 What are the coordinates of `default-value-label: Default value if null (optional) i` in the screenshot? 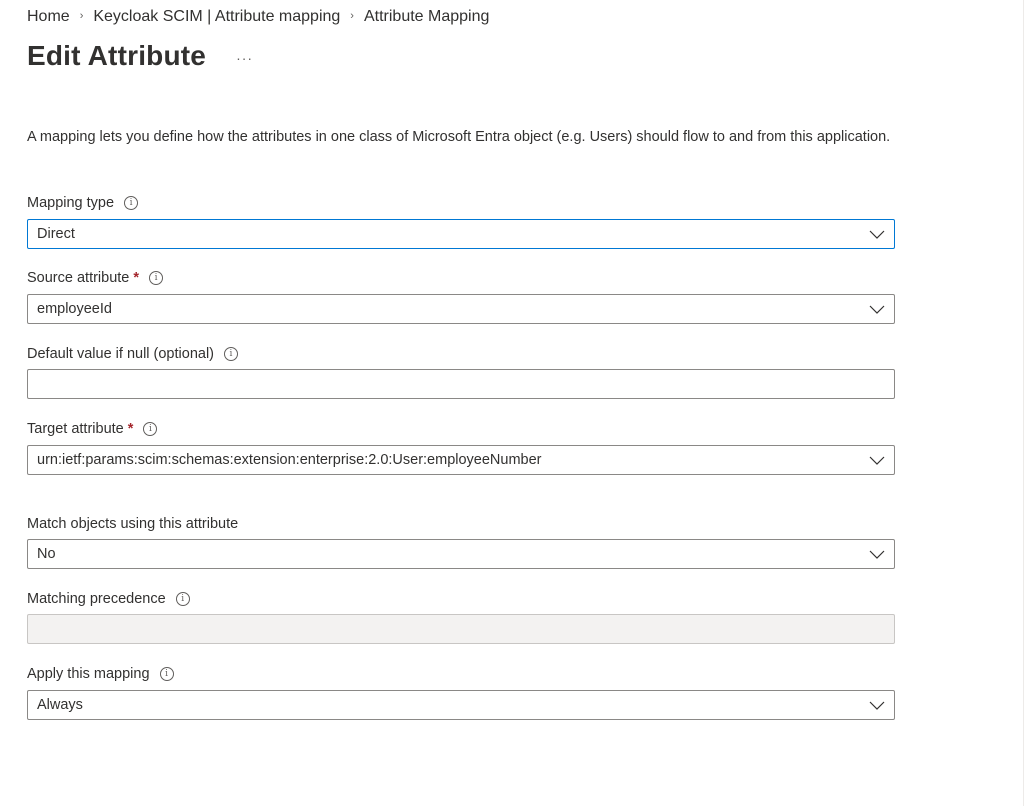 It's located at (132, 354).